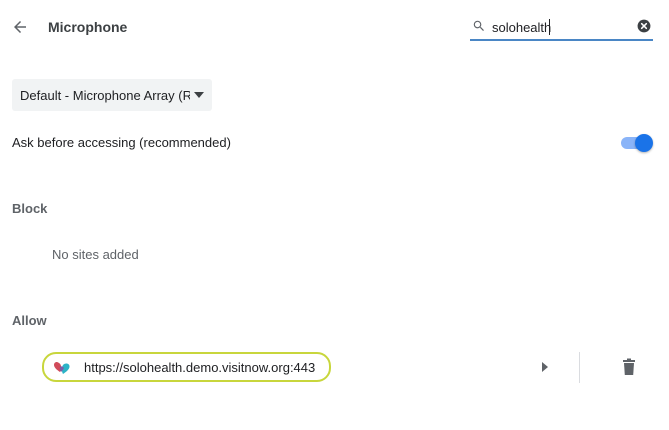  What do you see at coordinates (88, 27) in the screenshot?
I see `page-title: Microphone` at bounding box center [88, 27].